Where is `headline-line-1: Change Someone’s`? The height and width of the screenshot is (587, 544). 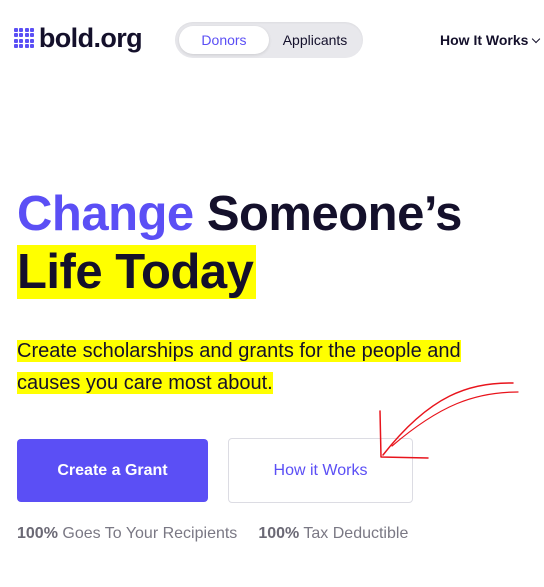 headline-line-1: Change Someone’s is located at coordinates (239, 214).